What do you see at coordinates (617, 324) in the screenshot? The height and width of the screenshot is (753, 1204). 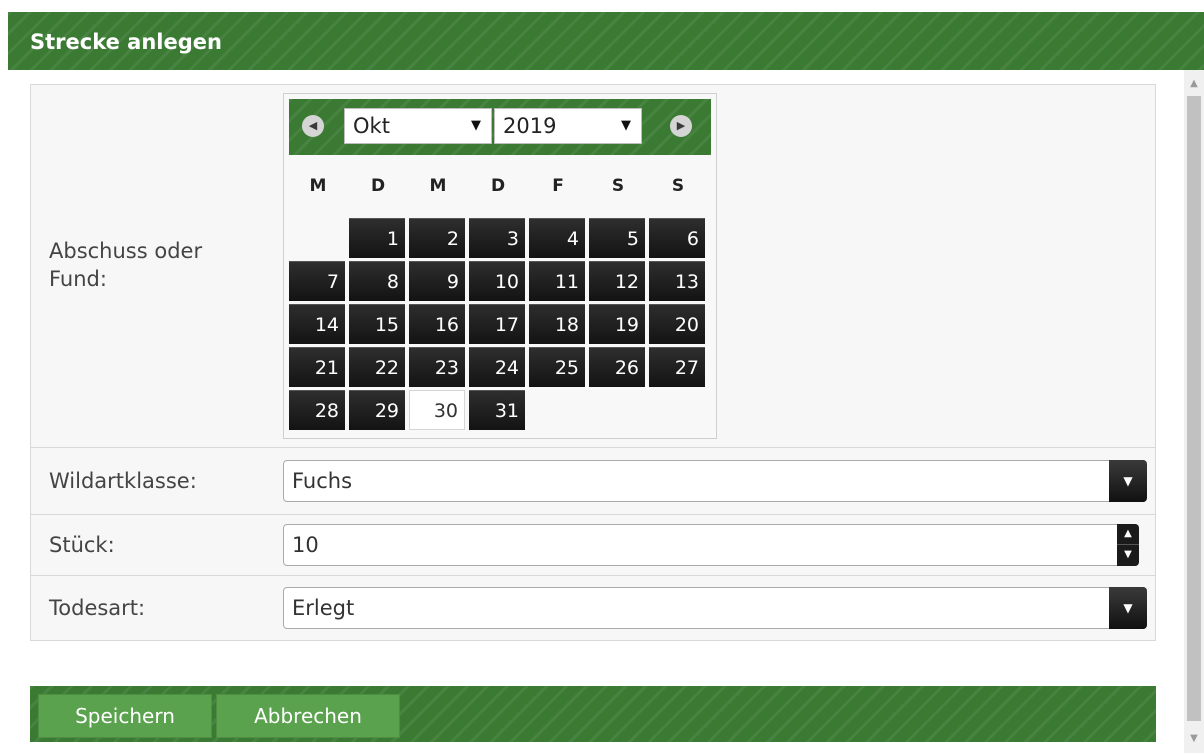 I see `calendar-day: 19` at bounding box center [617, 324].